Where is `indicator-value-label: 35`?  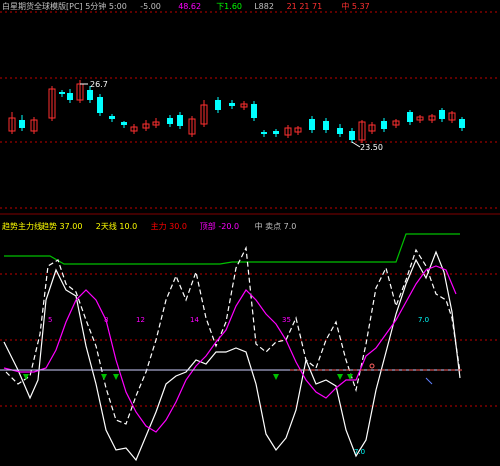
indicator-value-label: 35 is located at coordinates (286, 320).